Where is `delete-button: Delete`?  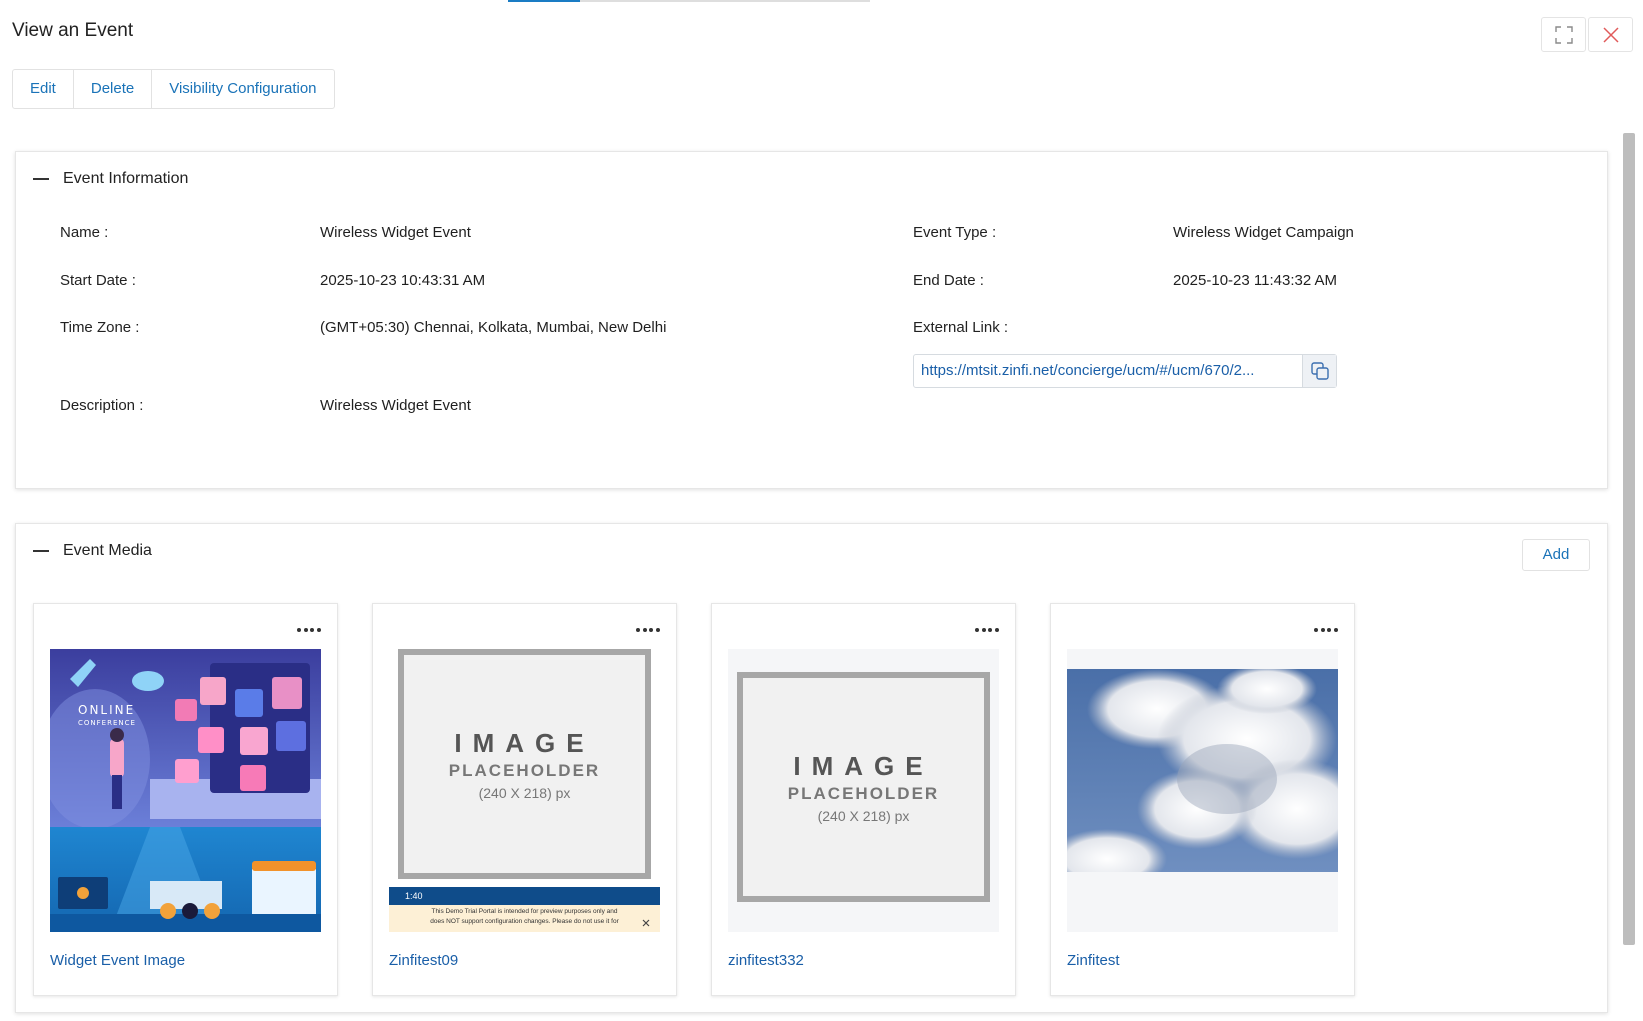 delete-button: Delete is located at coordinates (113, 89).